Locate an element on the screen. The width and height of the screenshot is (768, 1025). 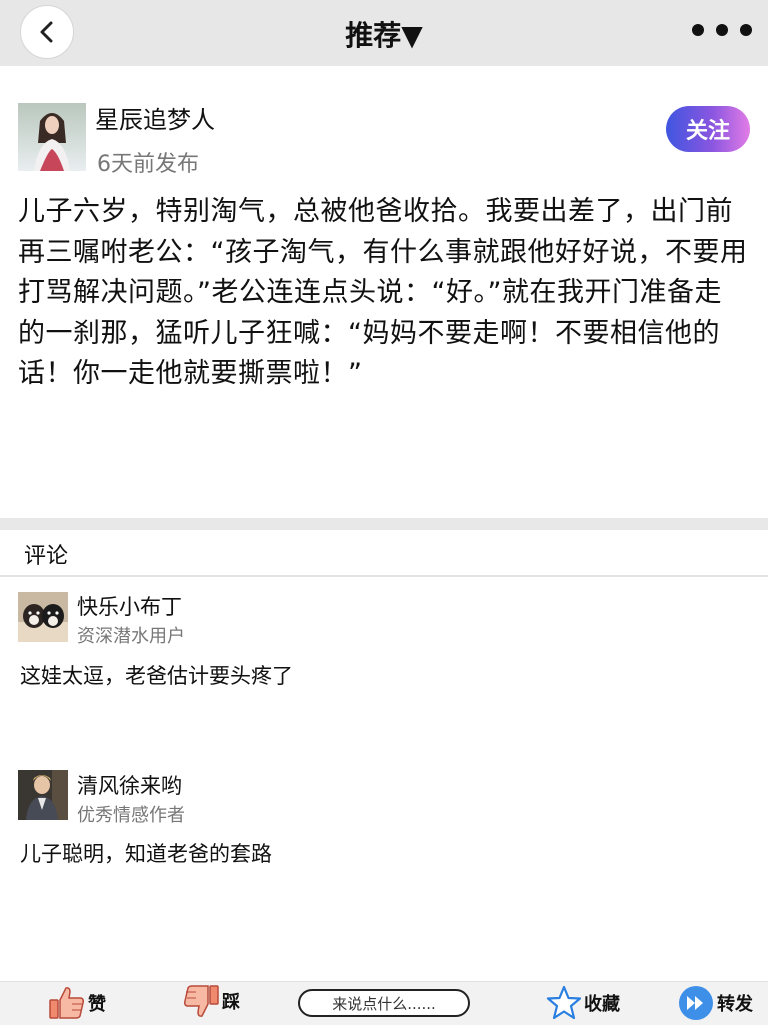
comments-heading: 评论 is located at coordinates (46, 556).